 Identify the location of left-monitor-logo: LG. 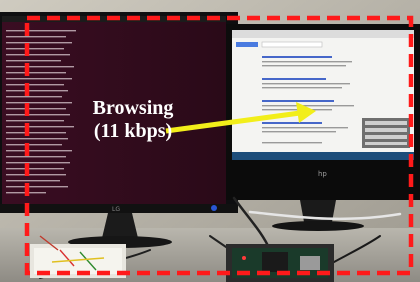
(116, 209).